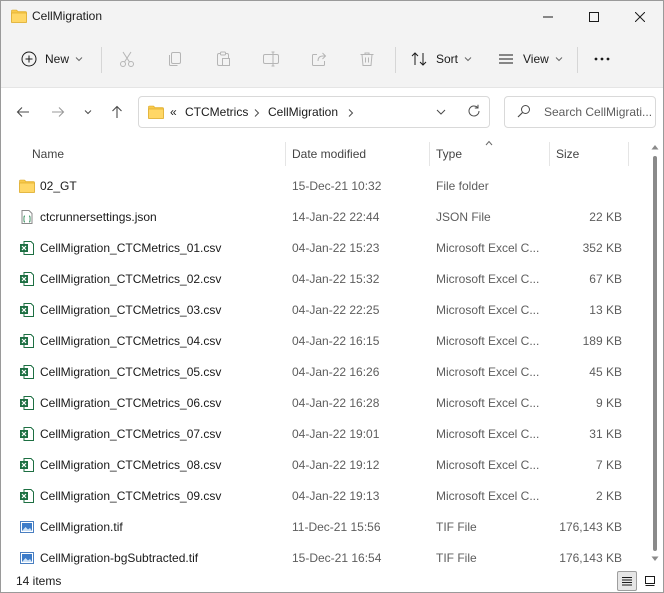  What do you see at coordinates (216, 112) in the screenshot?
I see `breadcrumb-ctcmetrics: CTCMetrics` at bounding box center [216, 112].